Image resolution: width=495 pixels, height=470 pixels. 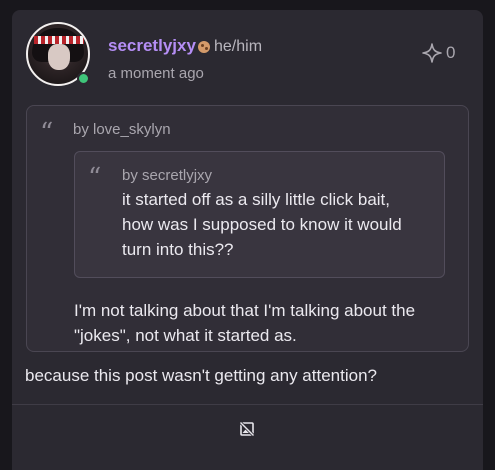 What do you see at coordinates (83, 78) in the screenshot?
I see `online-status-icon` at bounding box center [83, 78].